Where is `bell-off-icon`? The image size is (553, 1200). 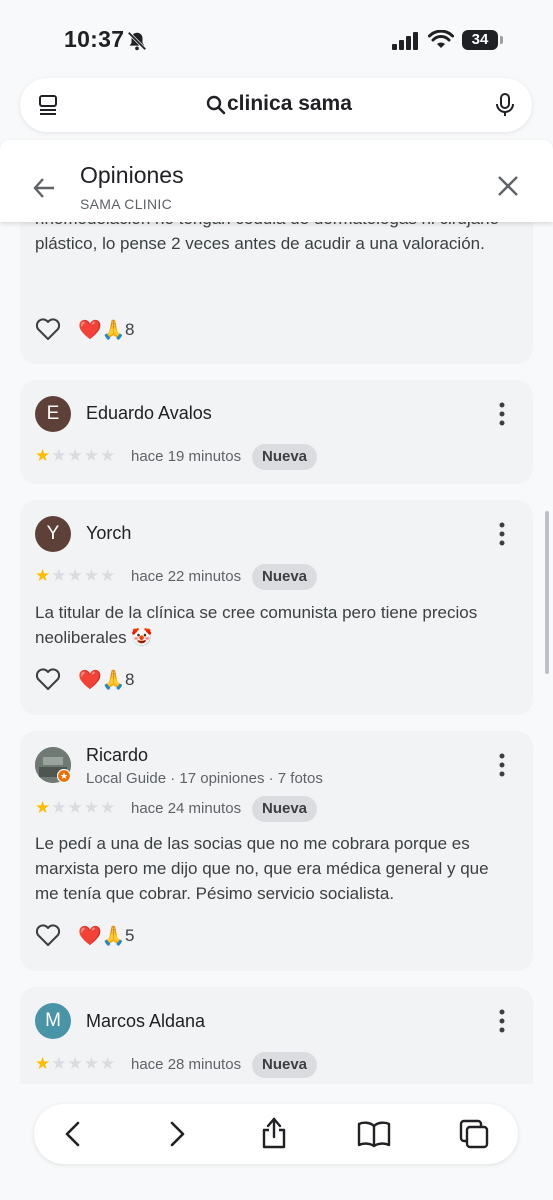 bell-off-icon is located at coordinates (137, 41).